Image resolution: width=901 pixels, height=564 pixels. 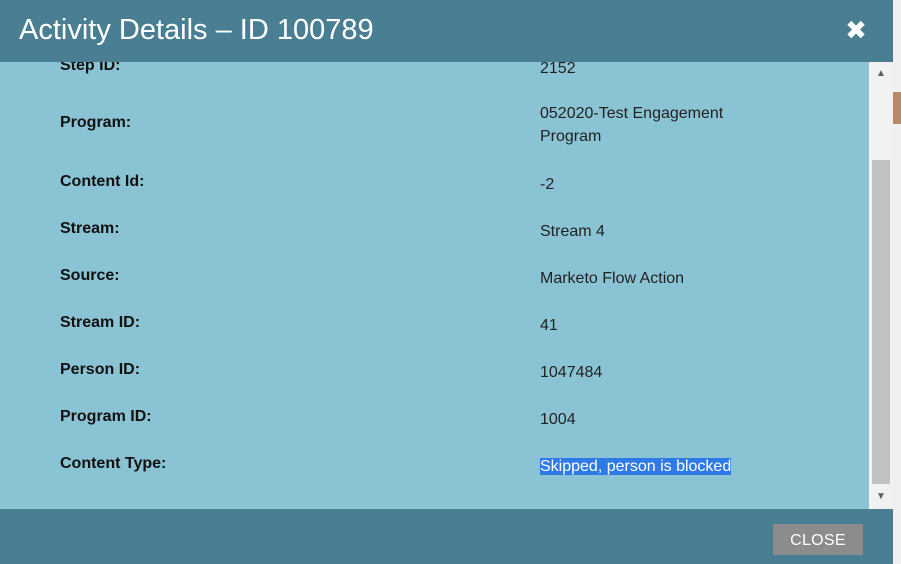 What do you see at coordinates (612, 278) in the screenshot?
I see `detail-value: Marketo Flow Action` at bounding box center [612, 278].